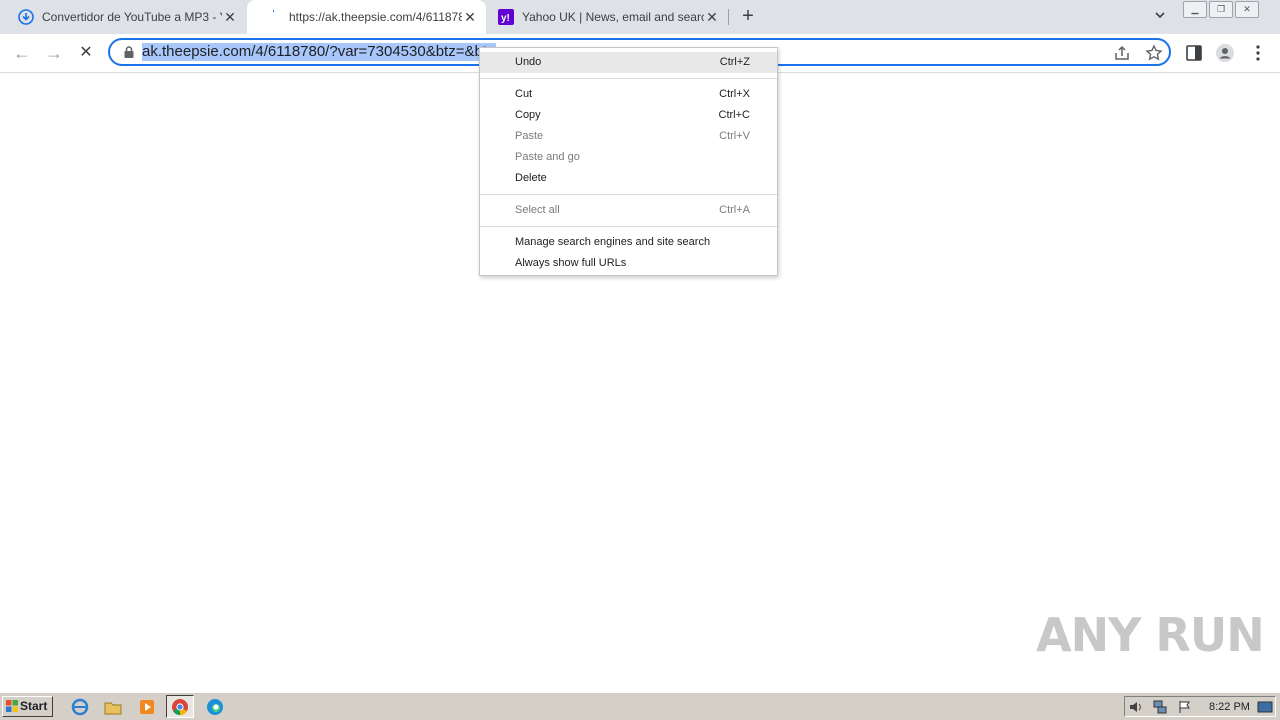  Describe the element at coordinates (34, 706) in the screenshot. I see `start-label: Start` at that location.